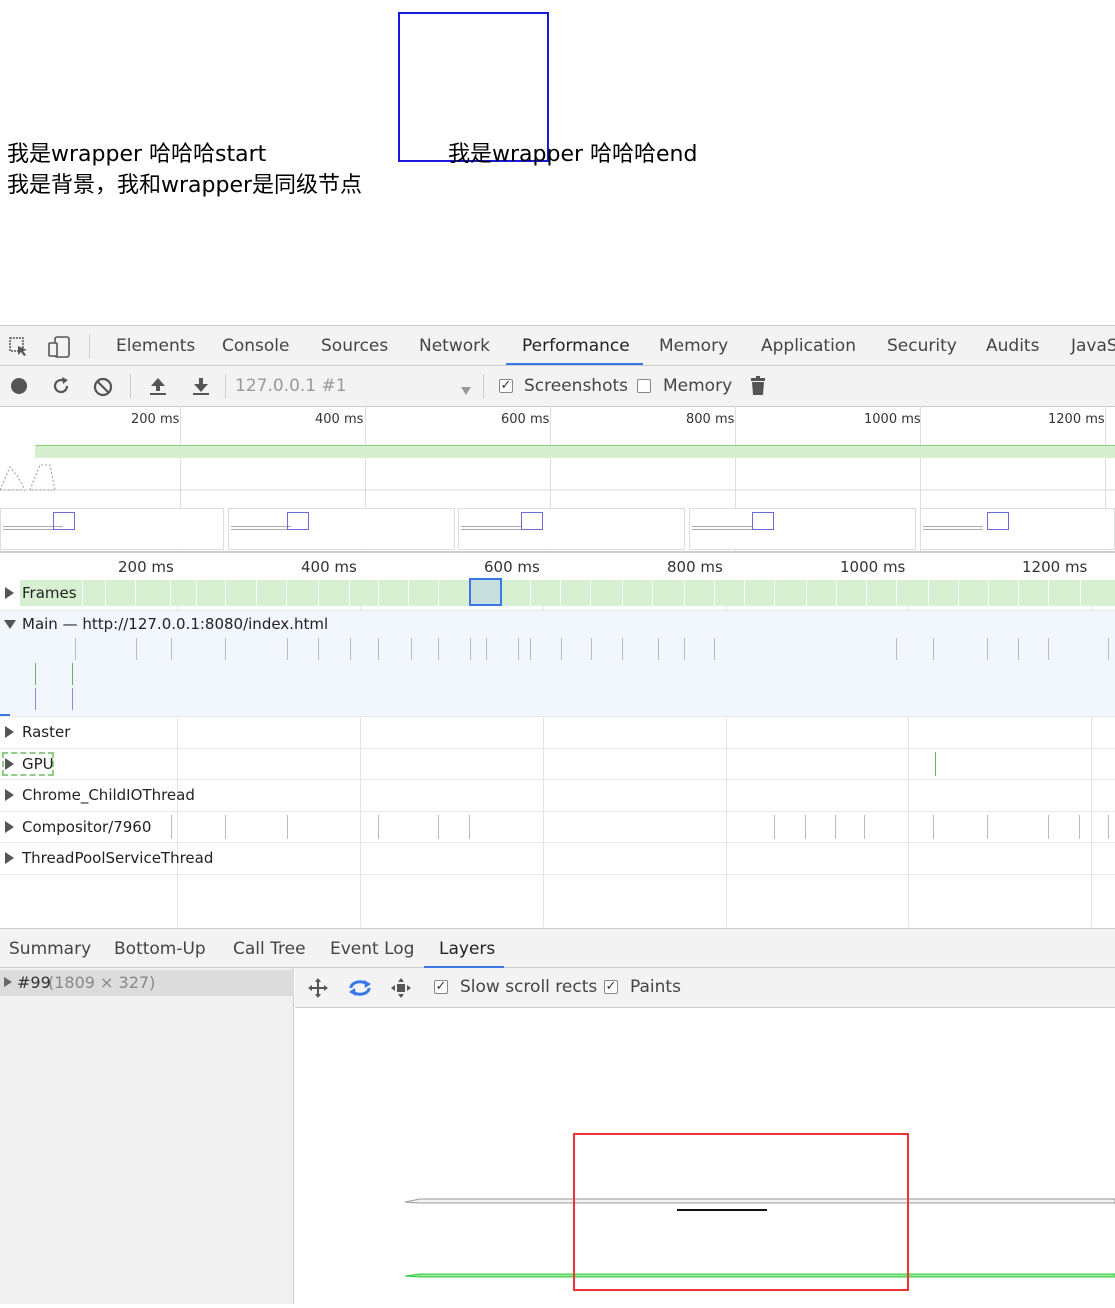 This screenshot has width=1115, height=1308. I want to click on track-gpu: GPU, so click(38, 764).